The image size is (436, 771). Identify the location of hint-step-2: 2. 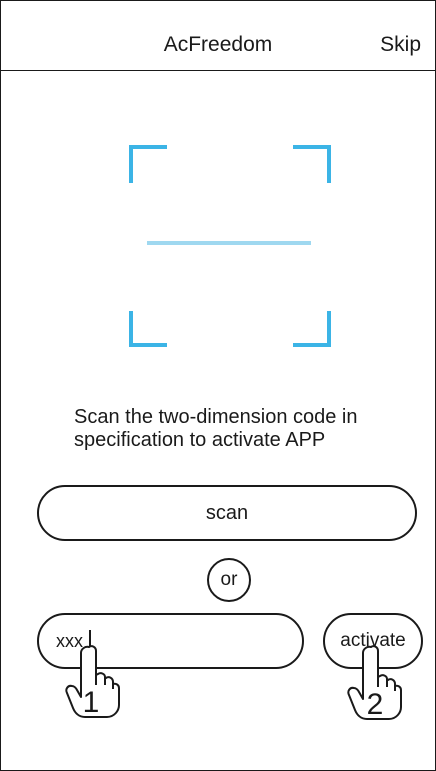
(375, 704).